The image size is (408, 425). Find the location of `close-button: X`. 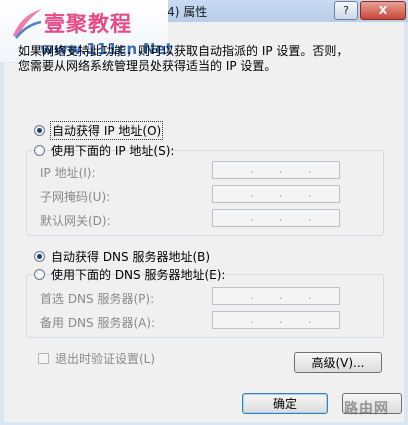

close-button: X is located at coordinates (383, 10).